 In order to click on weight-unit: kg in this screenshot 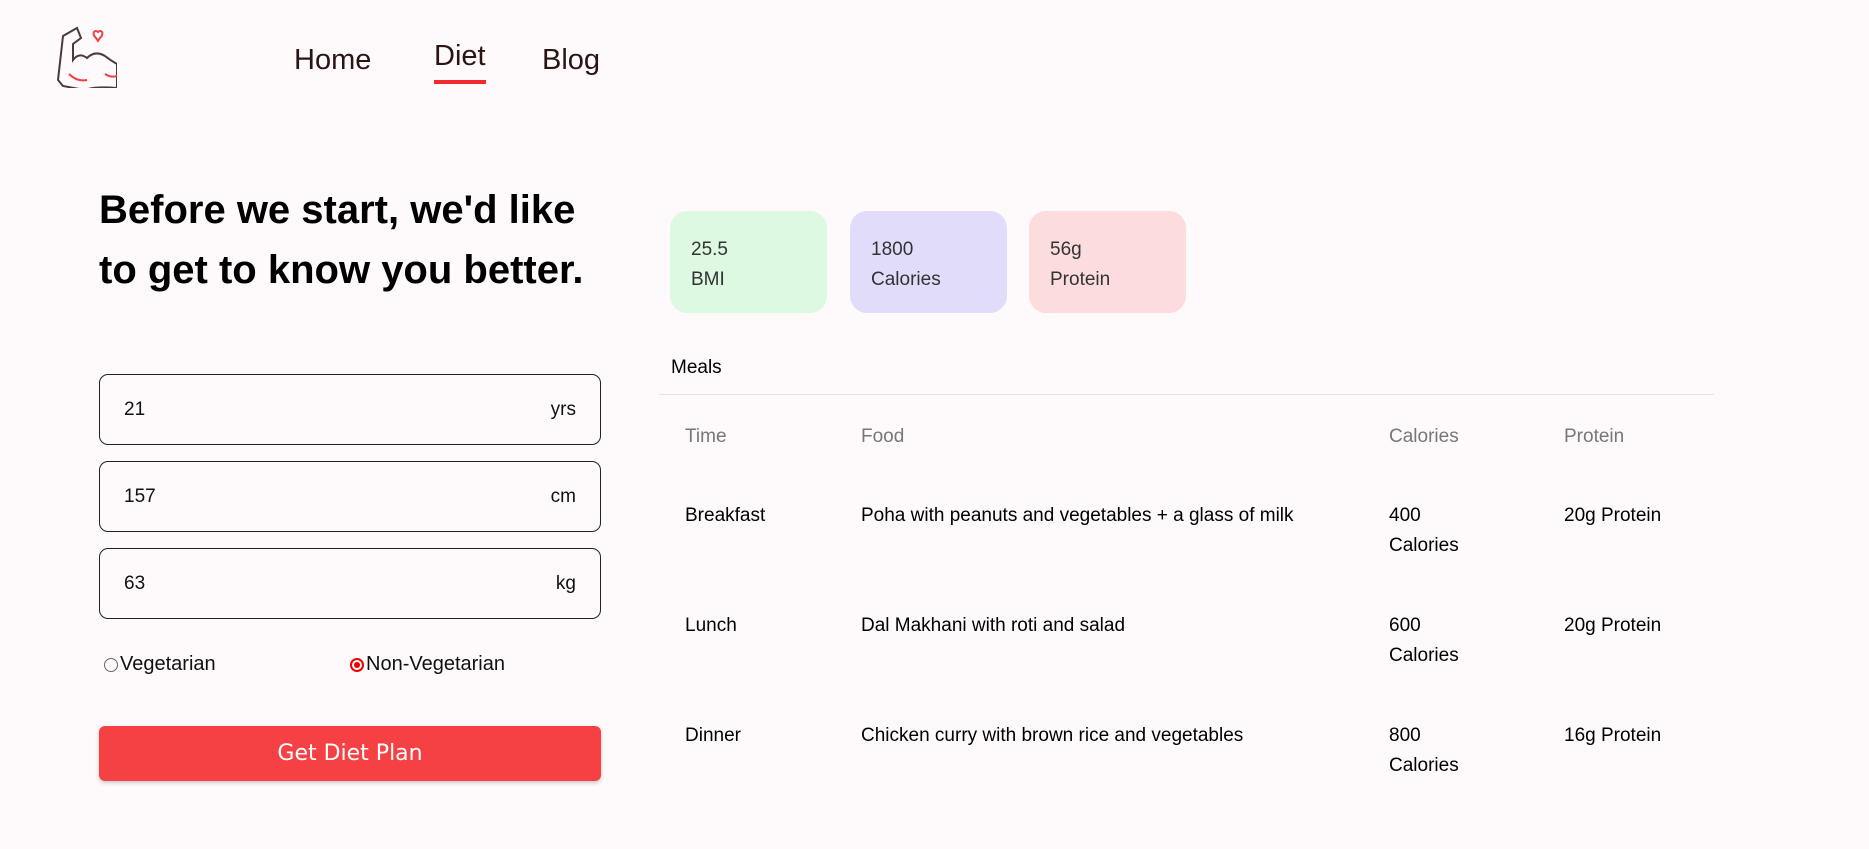, I will do `click(565, 583)`.